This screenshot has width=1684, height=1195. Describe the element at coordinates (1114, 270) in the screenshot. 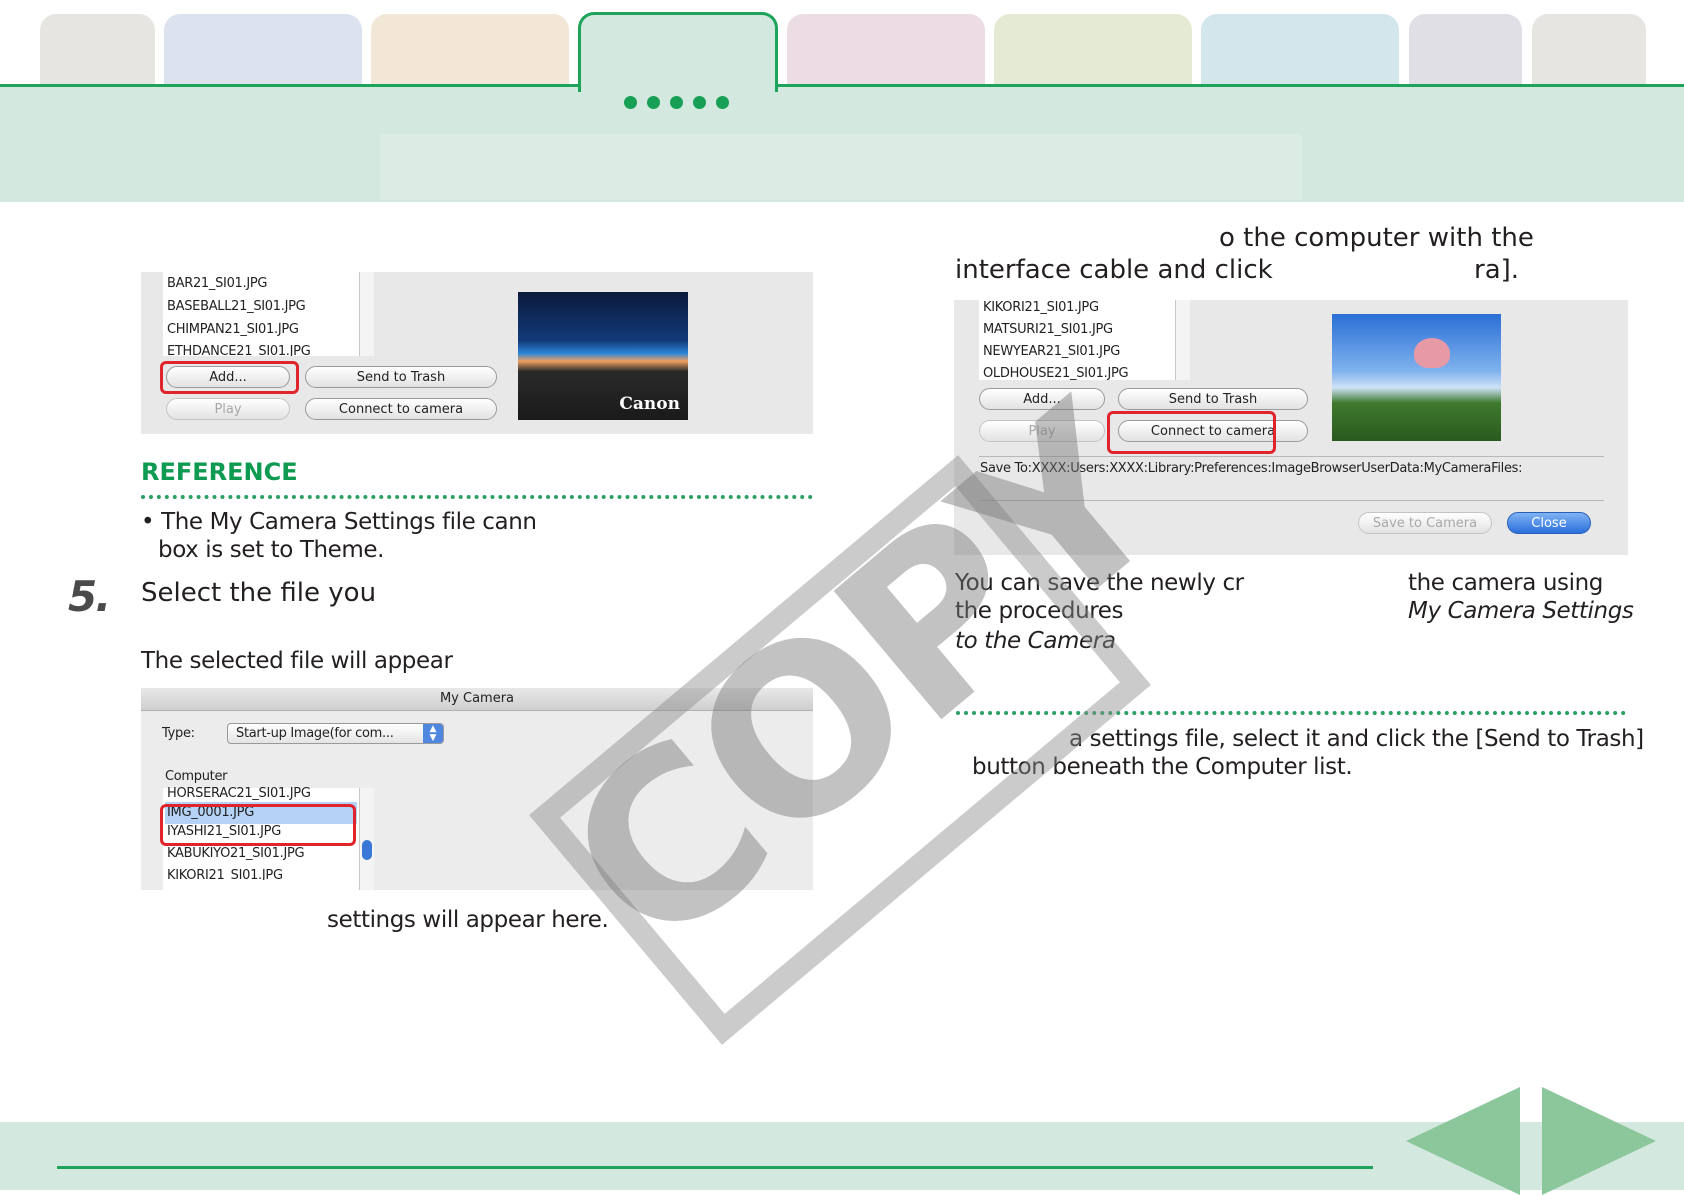

I see `right-intro-line2a: interface cable and click` at that location.